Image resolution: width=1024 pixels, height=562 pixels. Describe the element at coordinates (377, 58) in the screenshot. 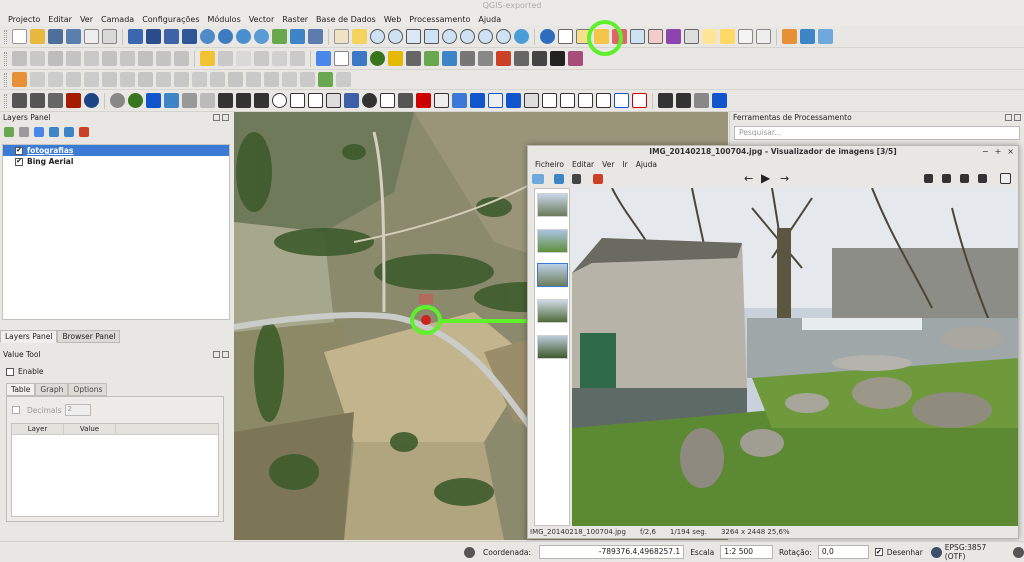

I see `processing-gear-icon` at that location.